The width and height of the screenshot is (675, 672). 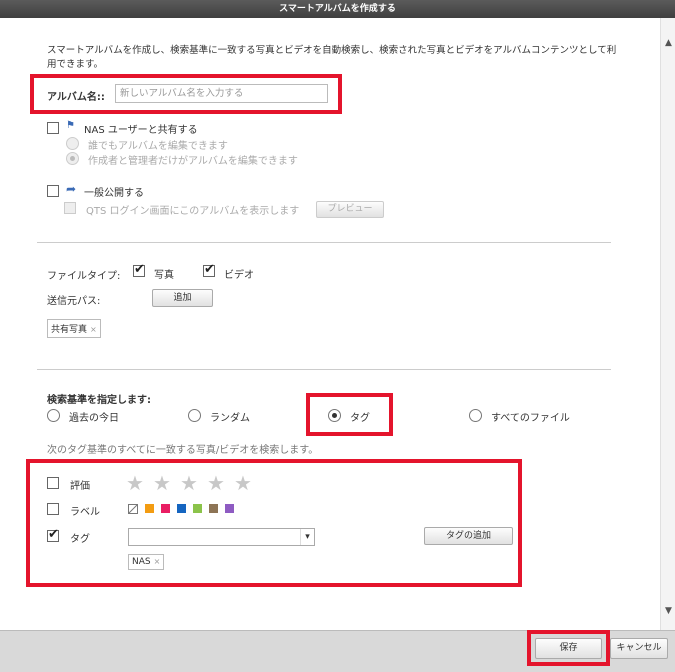 What do you see at coordinates (149, 508) in the screenshot?
I see `color-swatch-orange` at bounding box center [149, 508].